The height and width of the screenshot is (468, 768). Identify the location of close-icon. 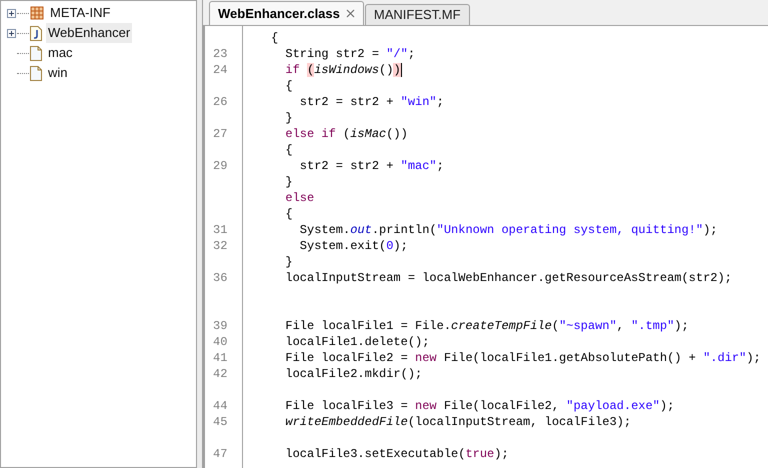
(350, 13).